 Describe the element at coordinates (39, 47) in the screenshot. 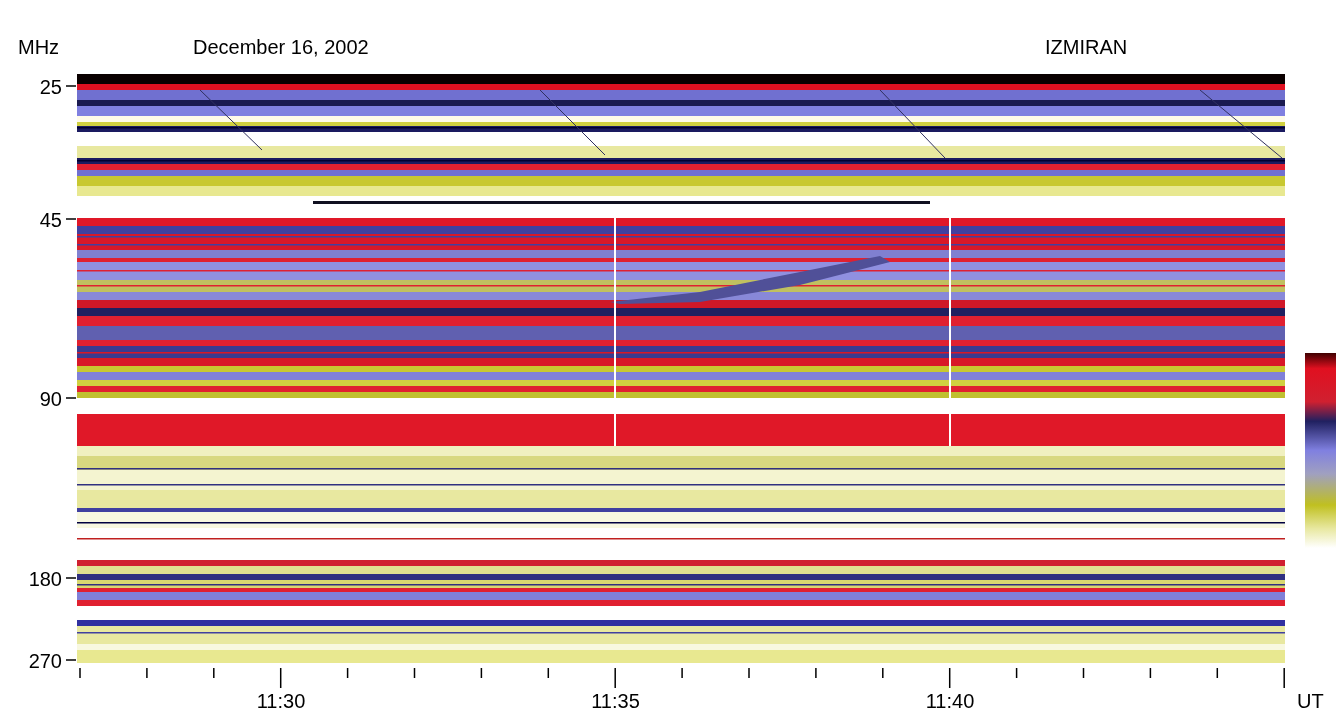

I see `axis-unit-label: MHz` at that location.